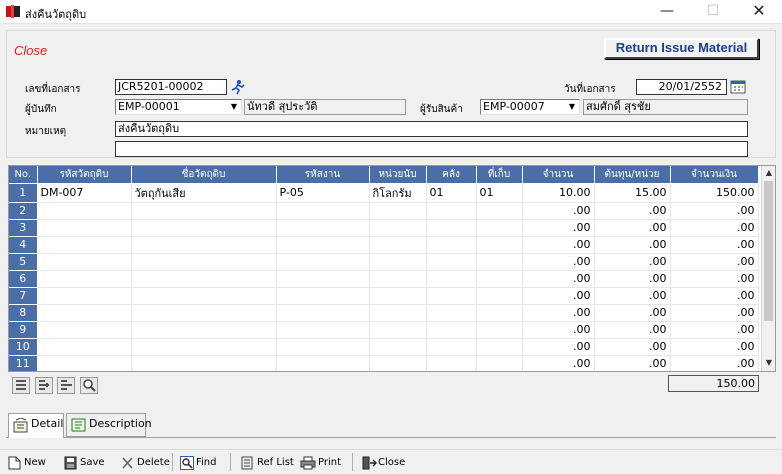 The height and width of the screenshot is (474, 782). What do you see at coordinates (323, 193) in the screenshot?
I see `job-code-cell: P-05` at bounding box center [323, 193].